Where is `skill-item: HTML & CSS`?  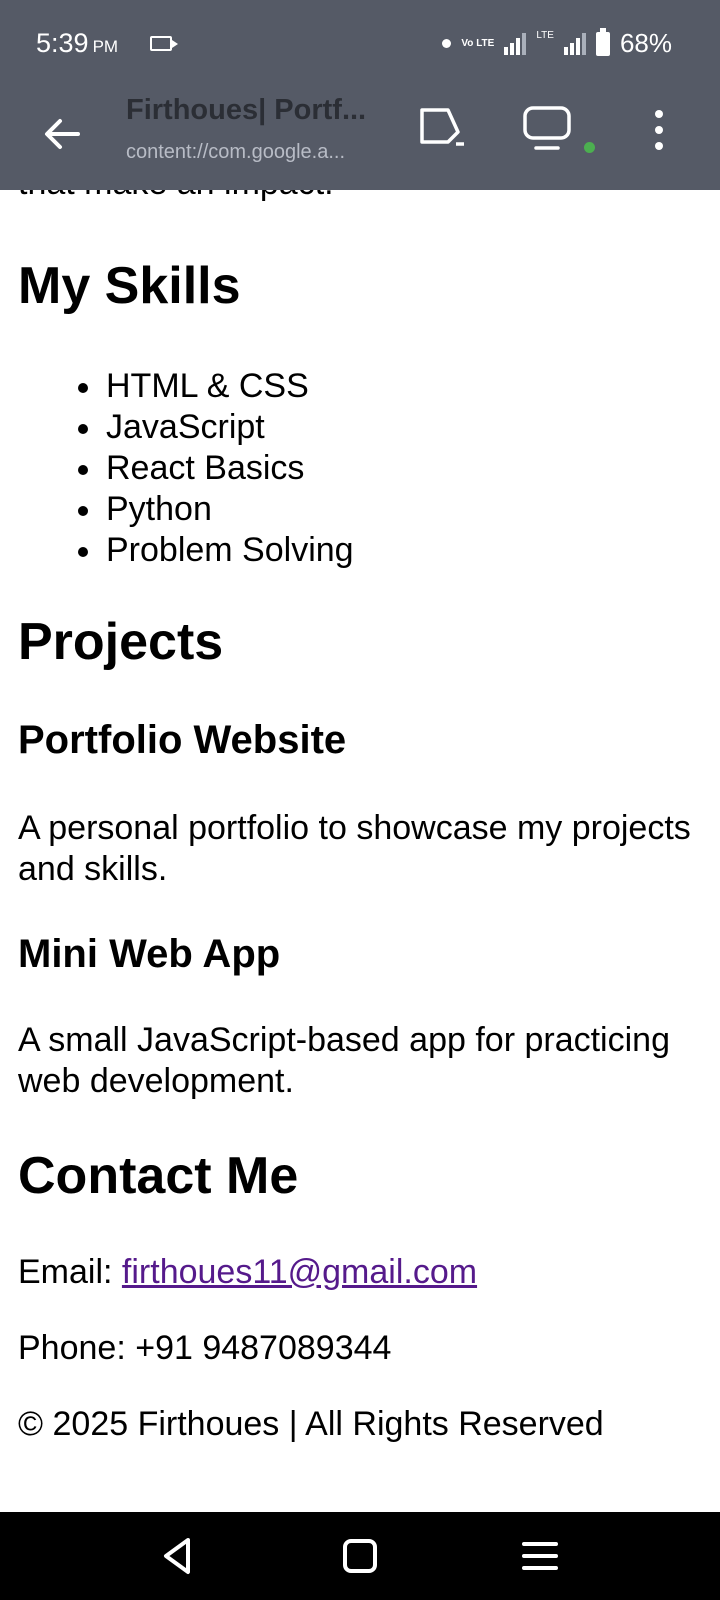
skill-item: HTML & CSS is located at coordinates (216, 386).